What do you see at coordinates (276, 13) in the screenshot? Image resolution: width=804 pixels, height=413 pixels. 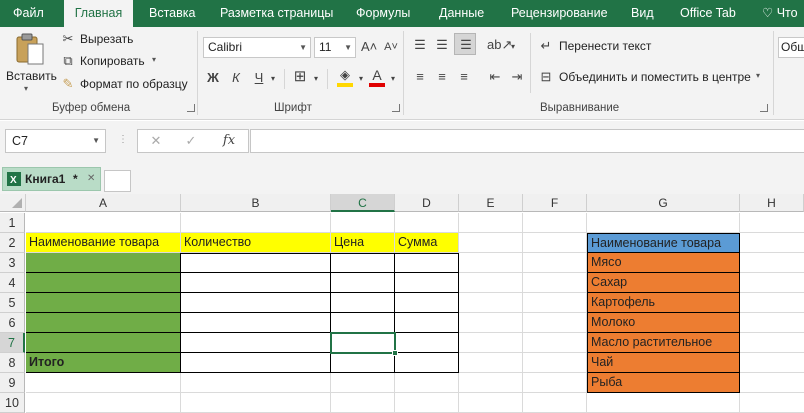 I see `tab-page-layout: Разметка страницы` at bounding box center [276, 13].